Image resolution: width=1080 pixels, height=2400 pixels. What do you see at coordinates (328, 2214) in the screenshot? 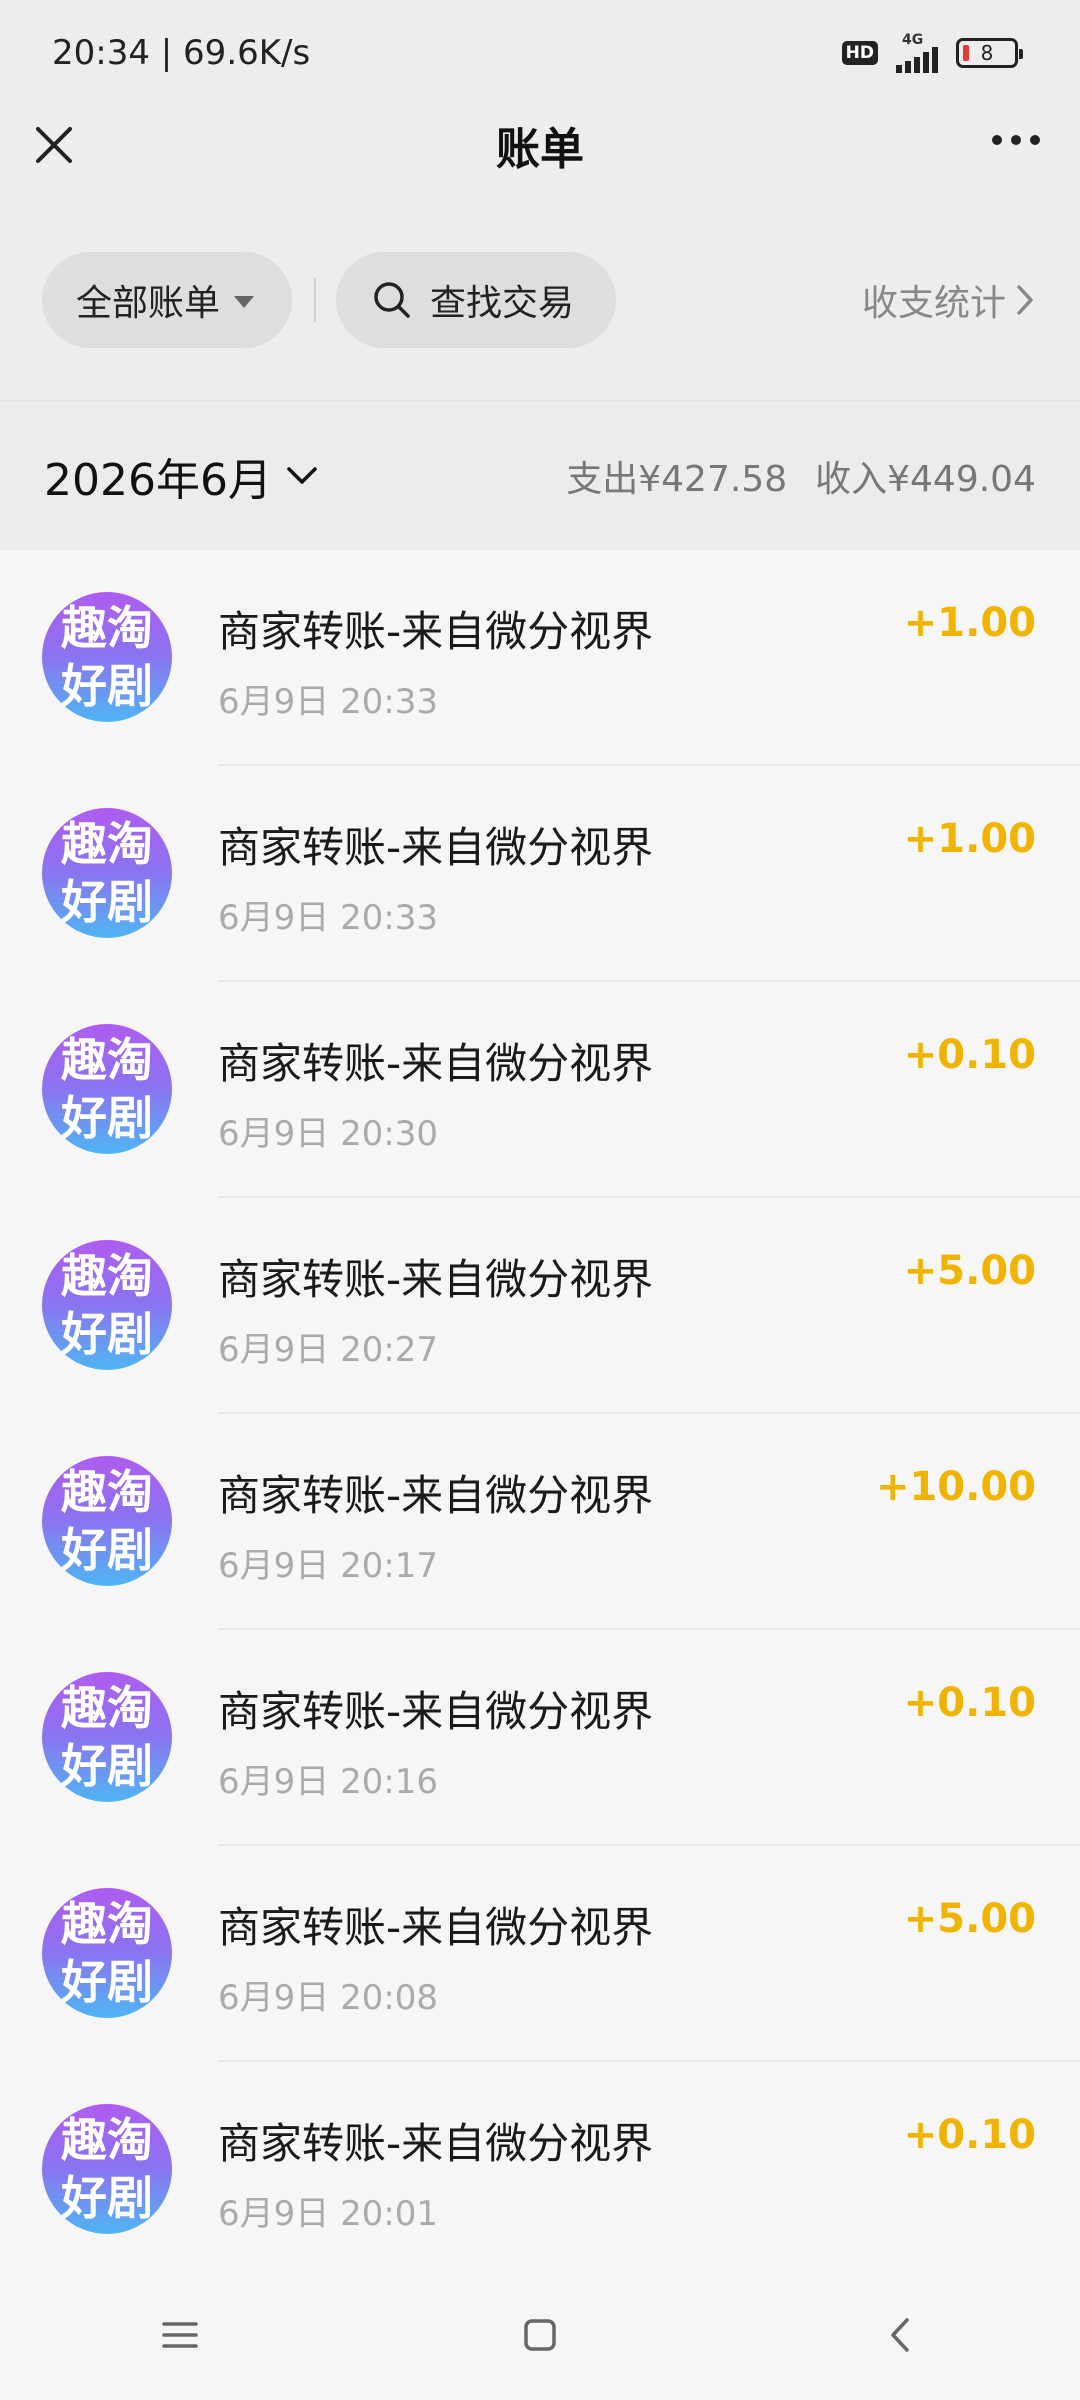
I see `transaction-time: 6月9日 20:01` at bounding box center [328, 2214].